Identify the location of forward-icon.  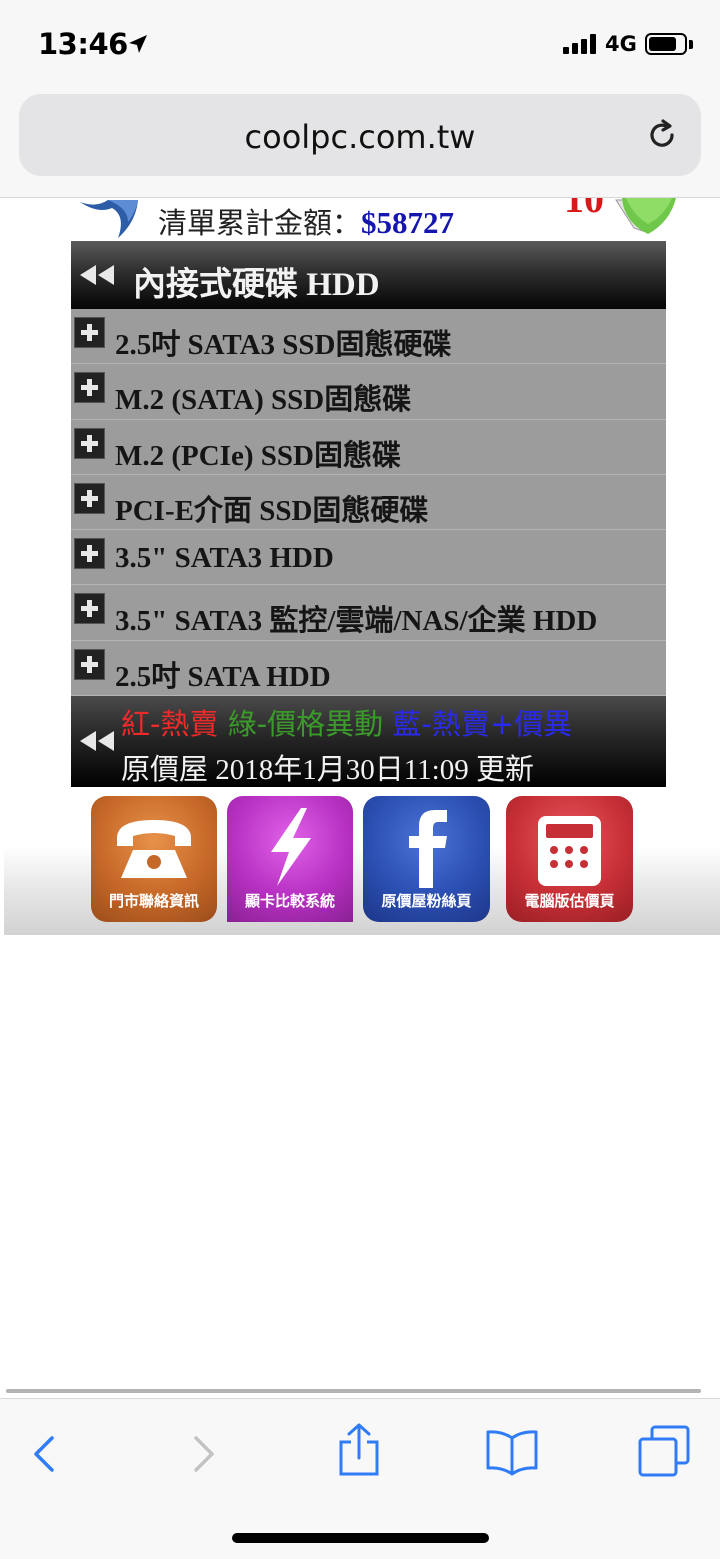
(204, 1454).